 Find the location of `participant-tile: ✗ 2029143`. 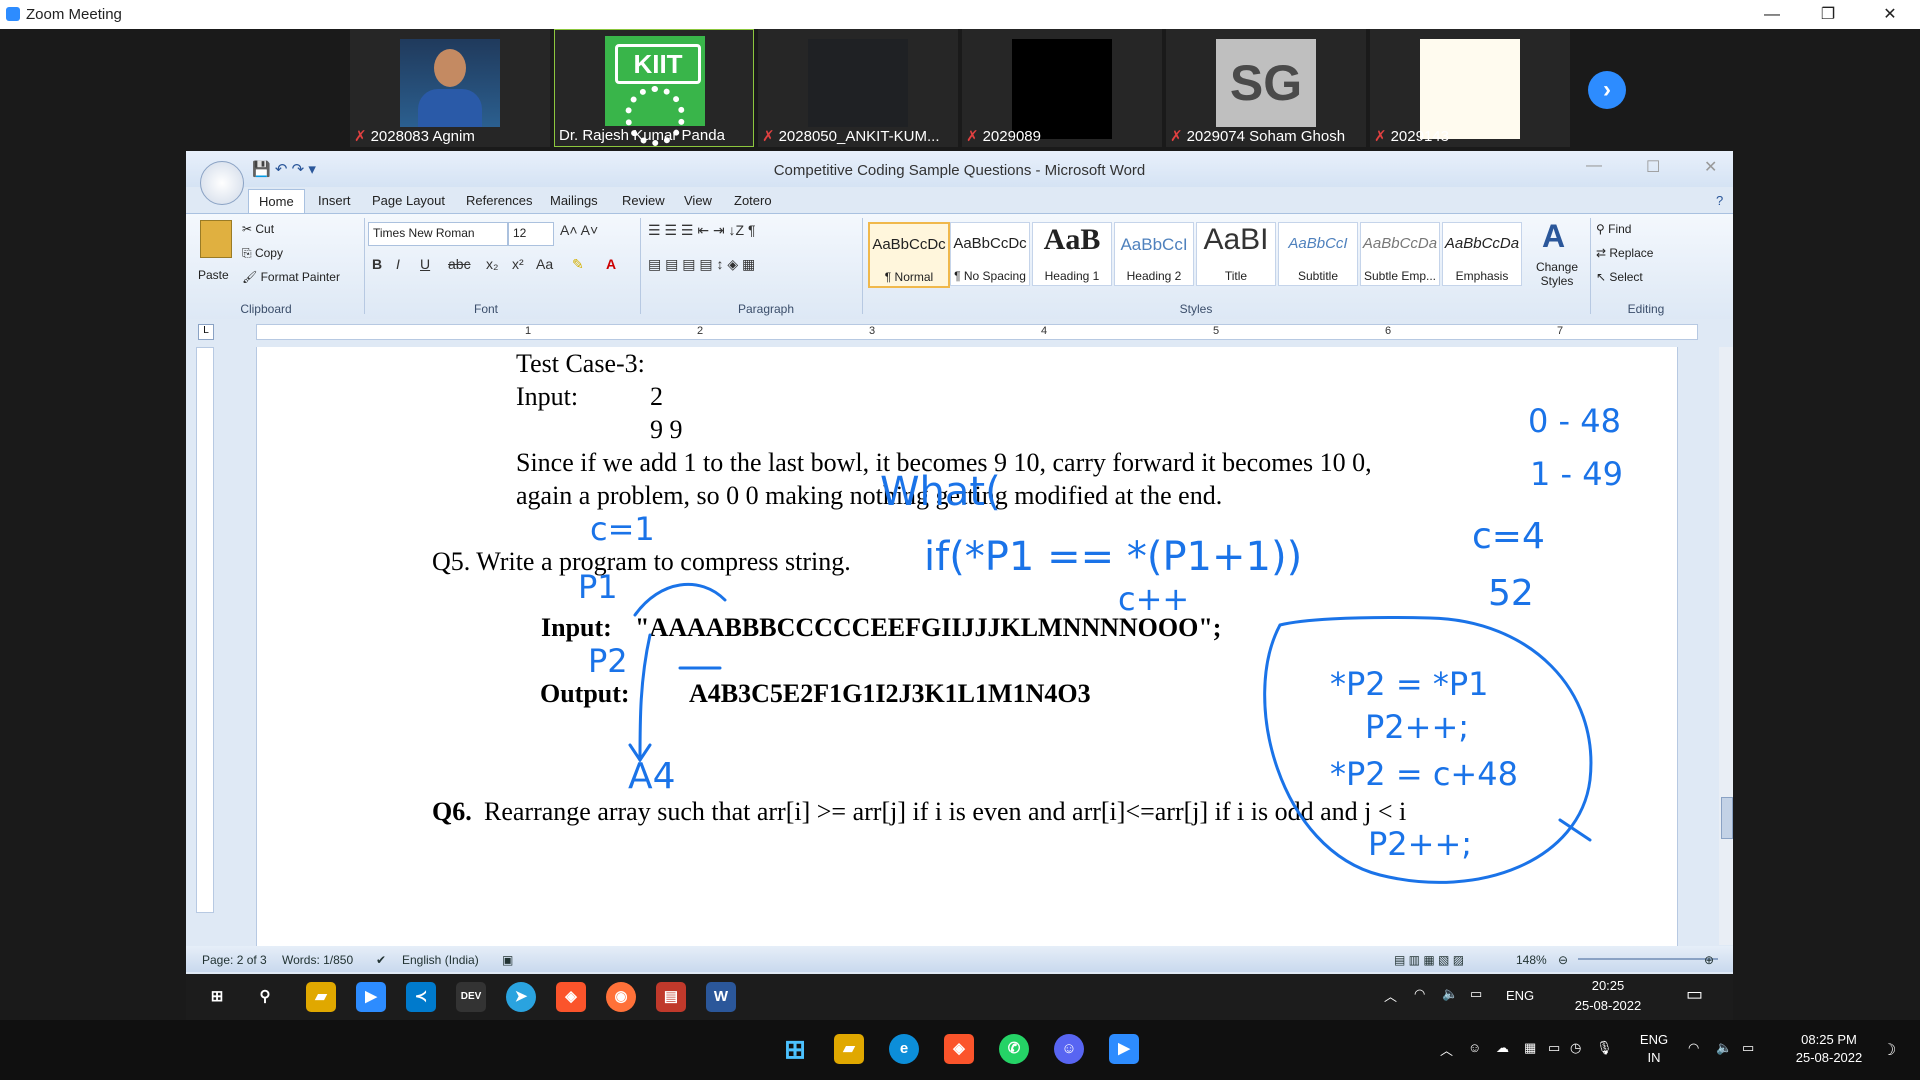

participant-tile: ✗ 2029143 is located at coordinates (1470, 88).